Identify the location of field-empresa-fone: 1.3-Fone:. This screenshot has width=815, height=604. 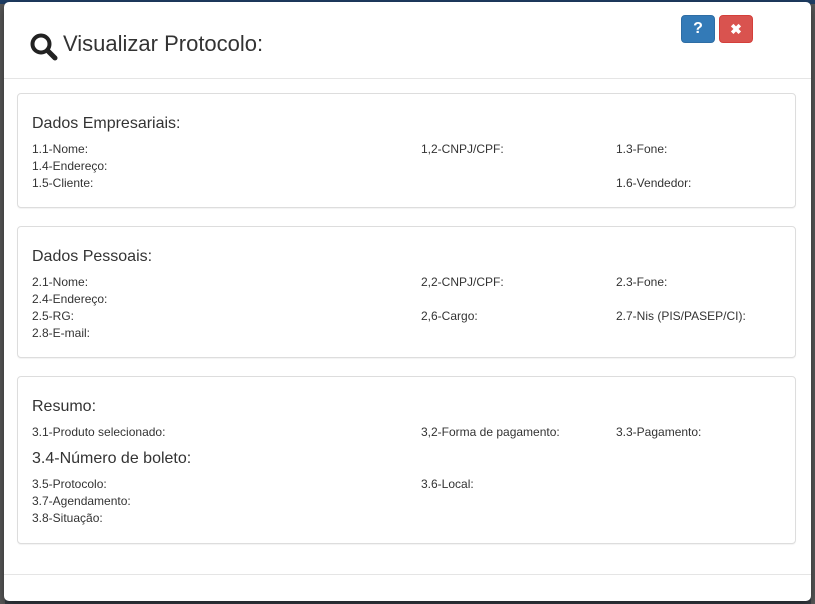
(642, 149).